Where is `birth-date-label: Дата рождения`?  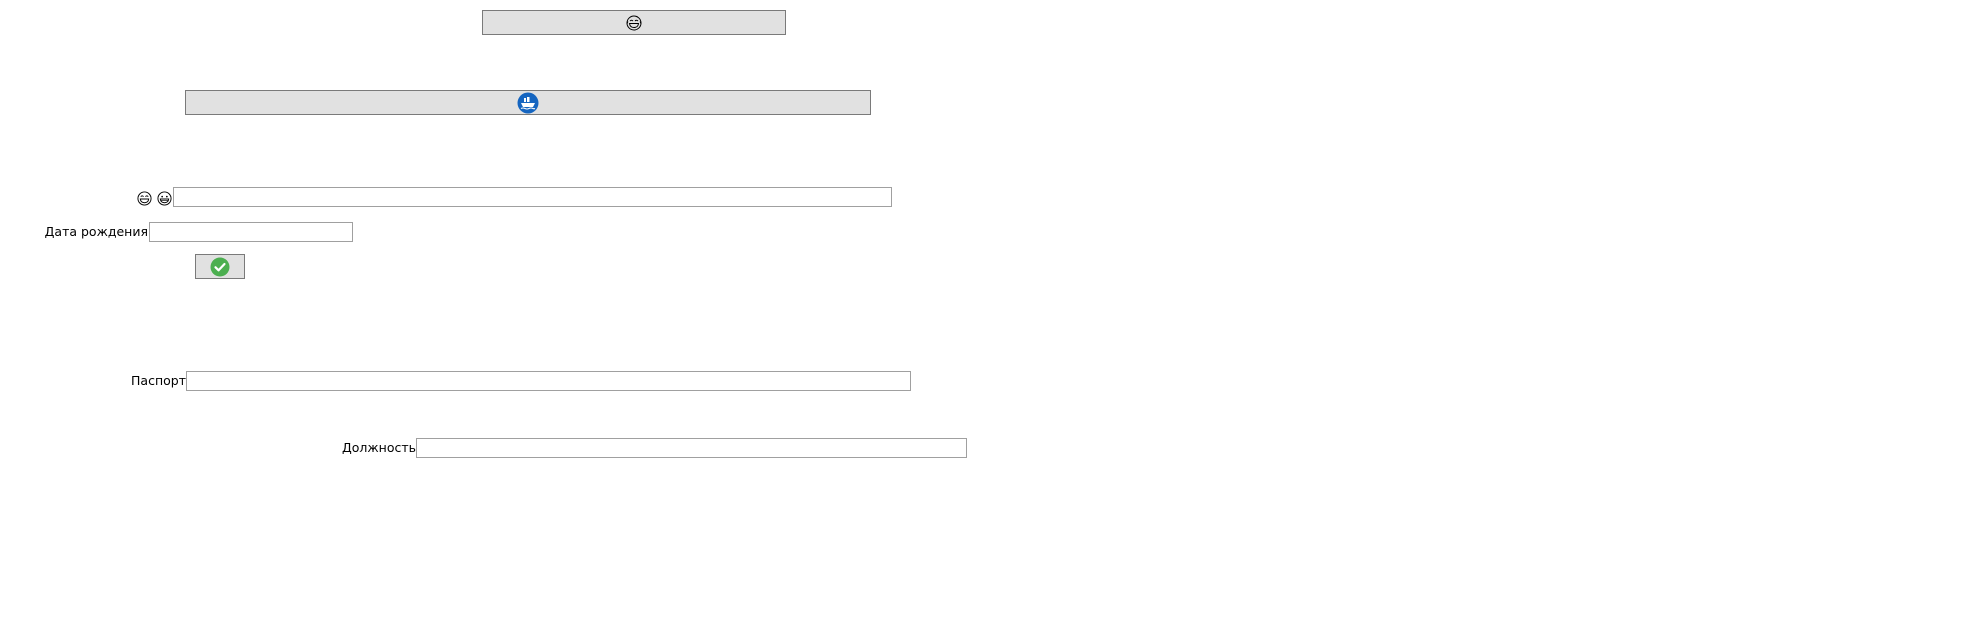 birth-date-label: Дата рождения is located at coordinates (96, 231).